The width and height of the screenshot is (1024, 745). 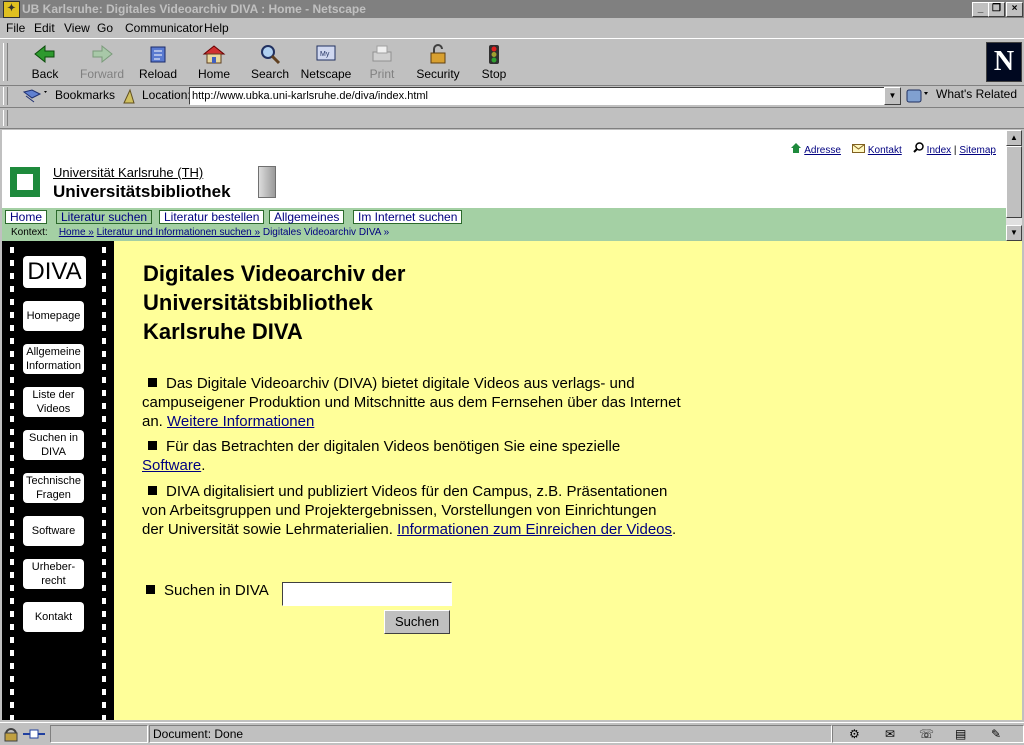 I want to click on menu-view: View, so click(x=77, y=28).